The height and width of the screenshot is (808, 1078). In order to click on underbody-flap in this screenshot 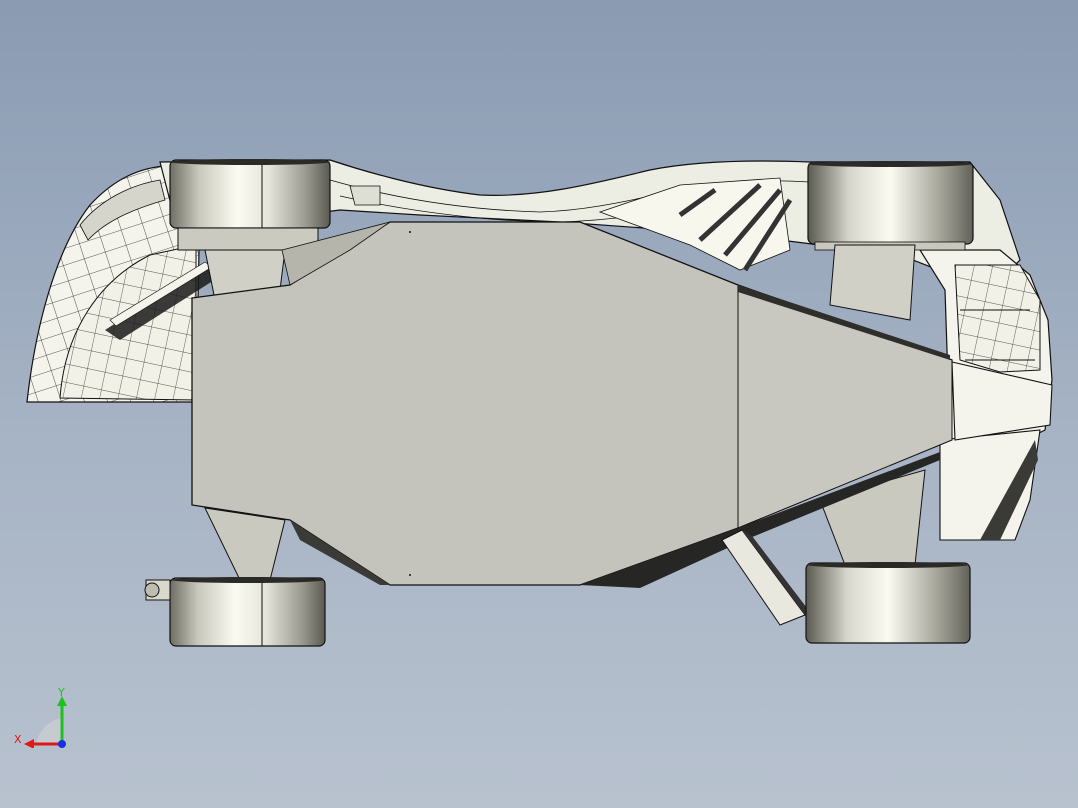, I will do `click(765, 577)`.